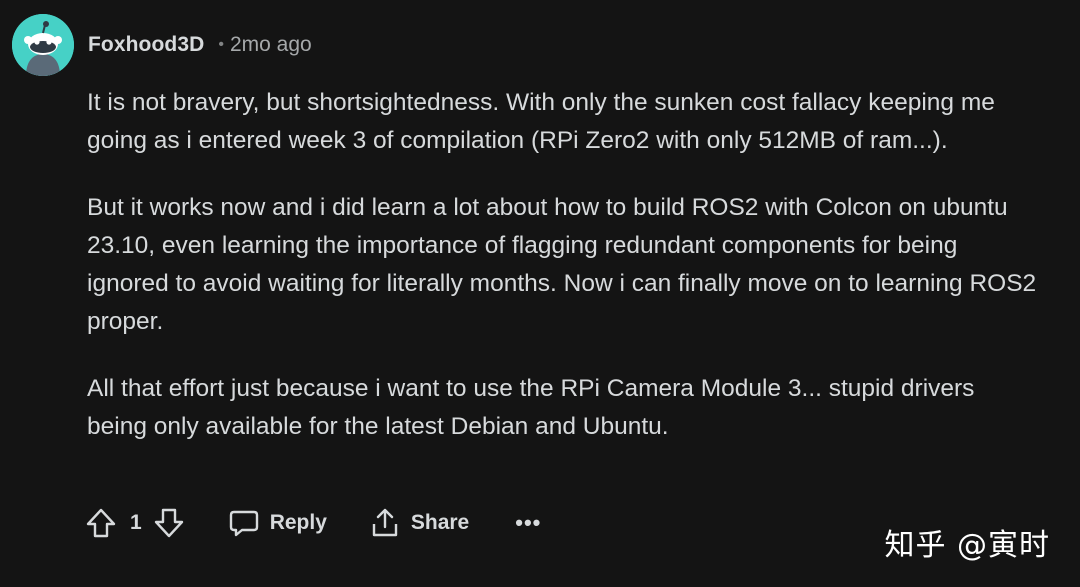 The image size is (1080, 587). I want to click on snoo-avatar-icon, so click(43, 45).